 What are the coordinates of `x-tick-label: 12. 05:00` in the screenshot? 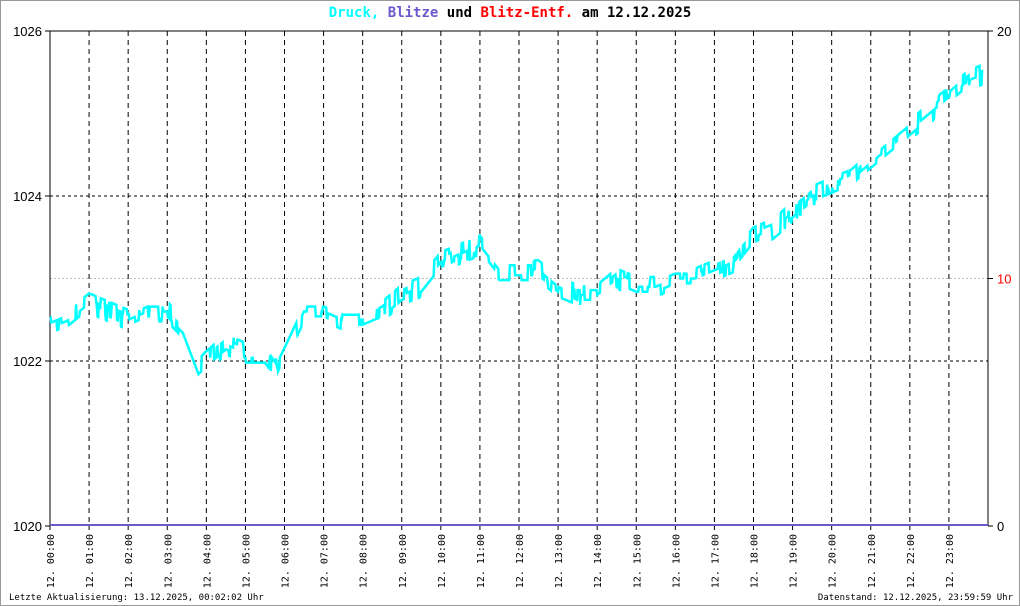 It's located at (246, 561).